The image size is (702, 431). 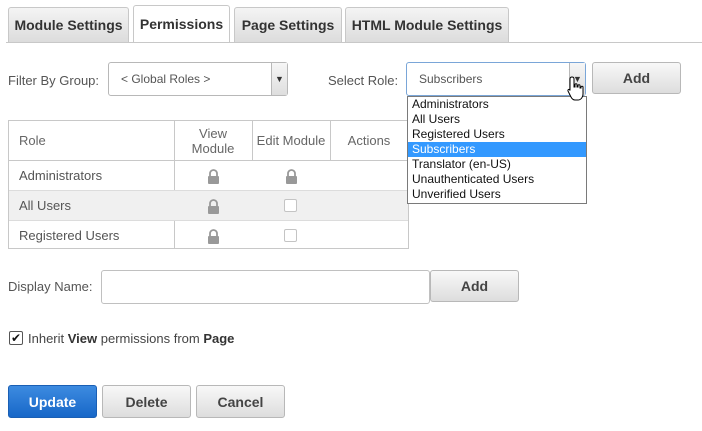 I want to click on header-actions: Actions, so click(x=369, y=140).